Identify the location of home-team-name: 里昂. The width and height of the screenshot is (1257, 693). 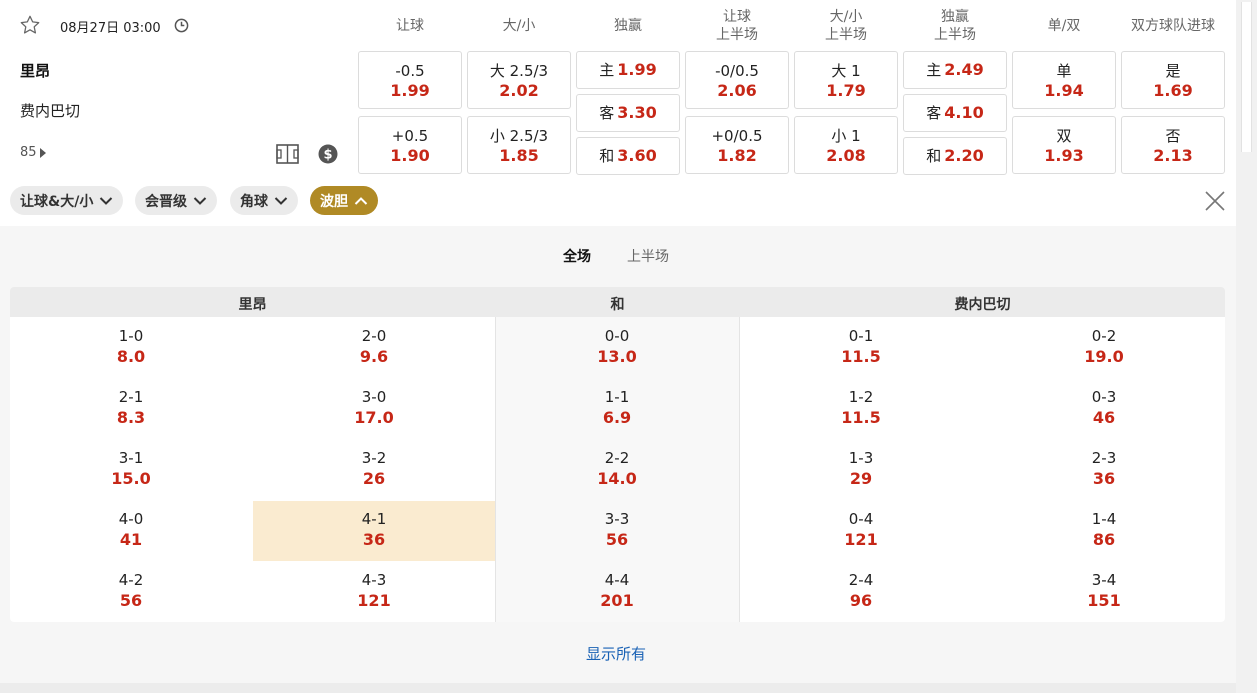
(35, 71).